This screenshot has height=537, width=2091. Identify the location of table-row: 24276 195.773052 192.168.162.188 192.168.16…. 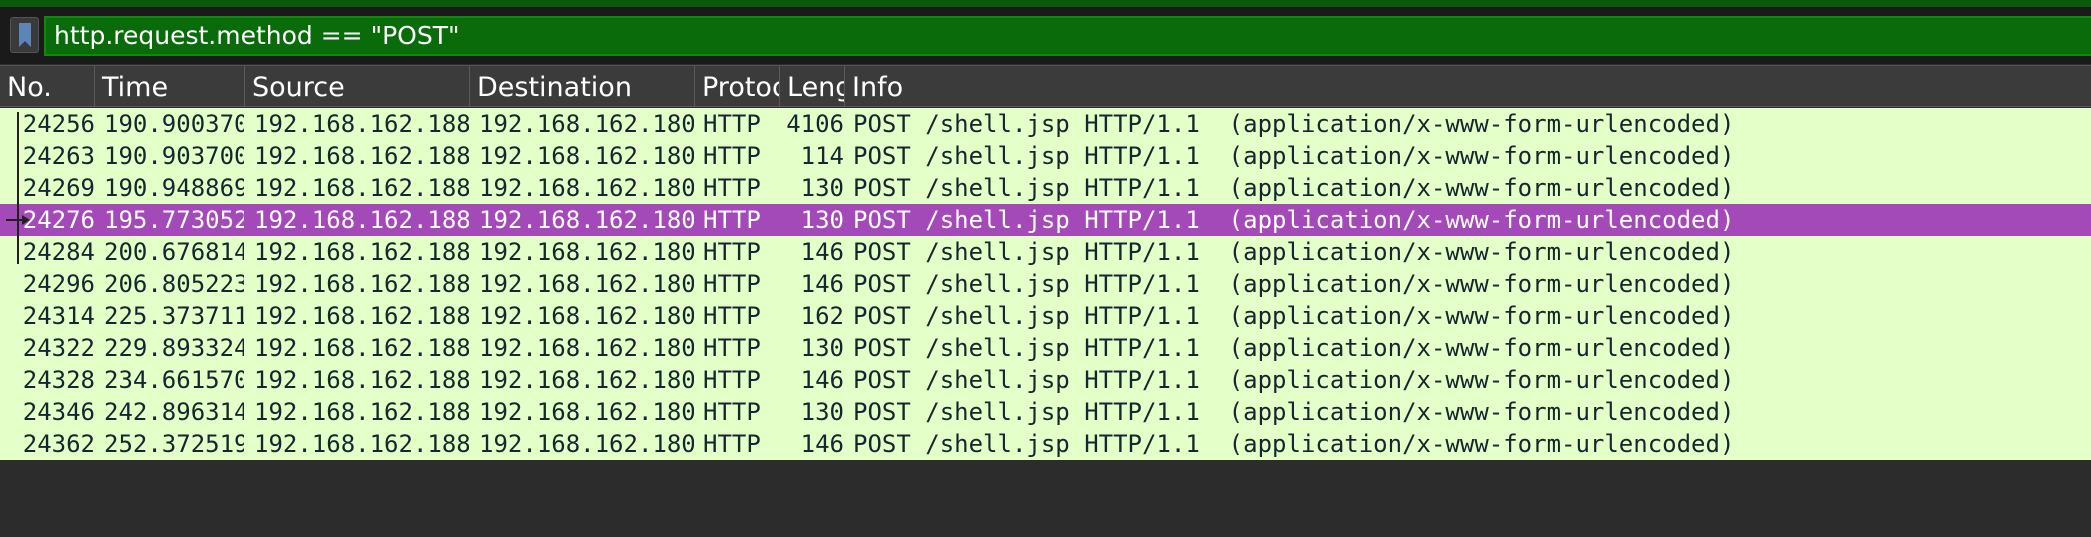
(1045, 220).